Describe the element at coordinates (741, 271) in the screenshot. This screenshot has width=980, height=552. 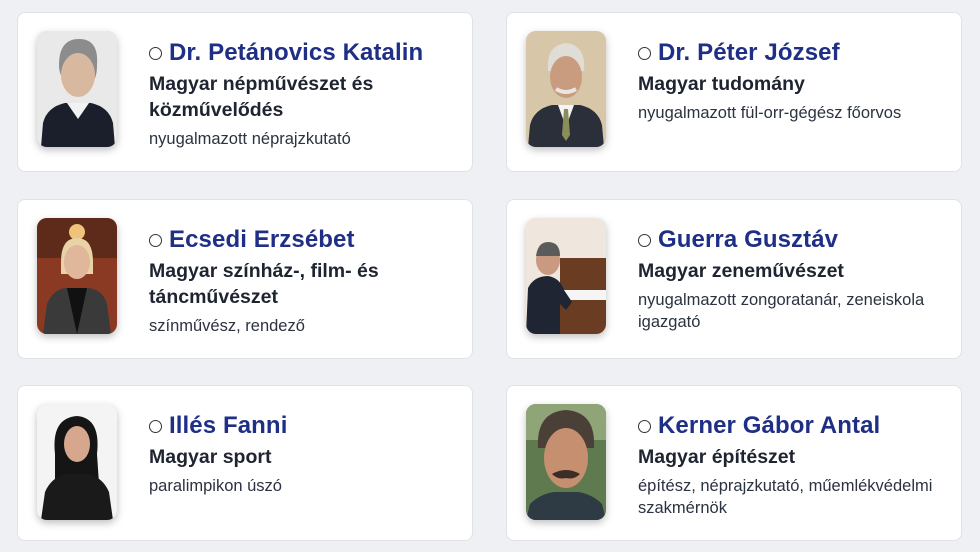
I see `nominee-category: Magyar zeneművészet` at that location.